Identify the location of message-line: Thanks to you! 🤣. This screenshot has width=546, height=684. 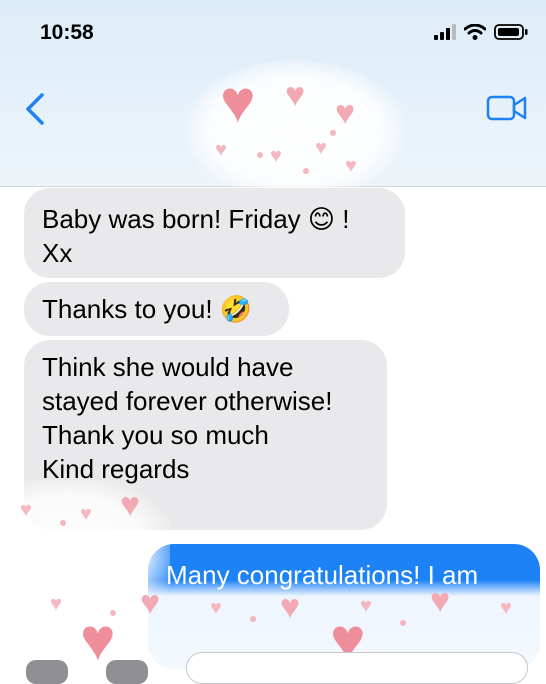
(147, 309).